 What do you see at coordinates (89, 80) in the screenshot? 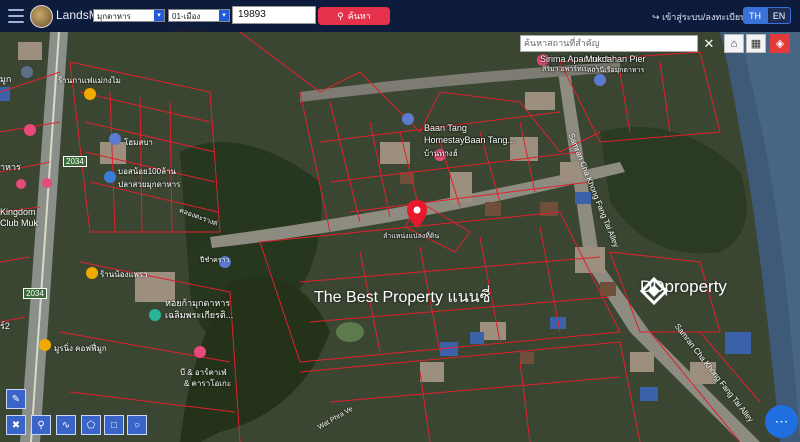
I see `poi-label: ร้านกาแฟแม่กงไม` at bounding box center [89, 80].